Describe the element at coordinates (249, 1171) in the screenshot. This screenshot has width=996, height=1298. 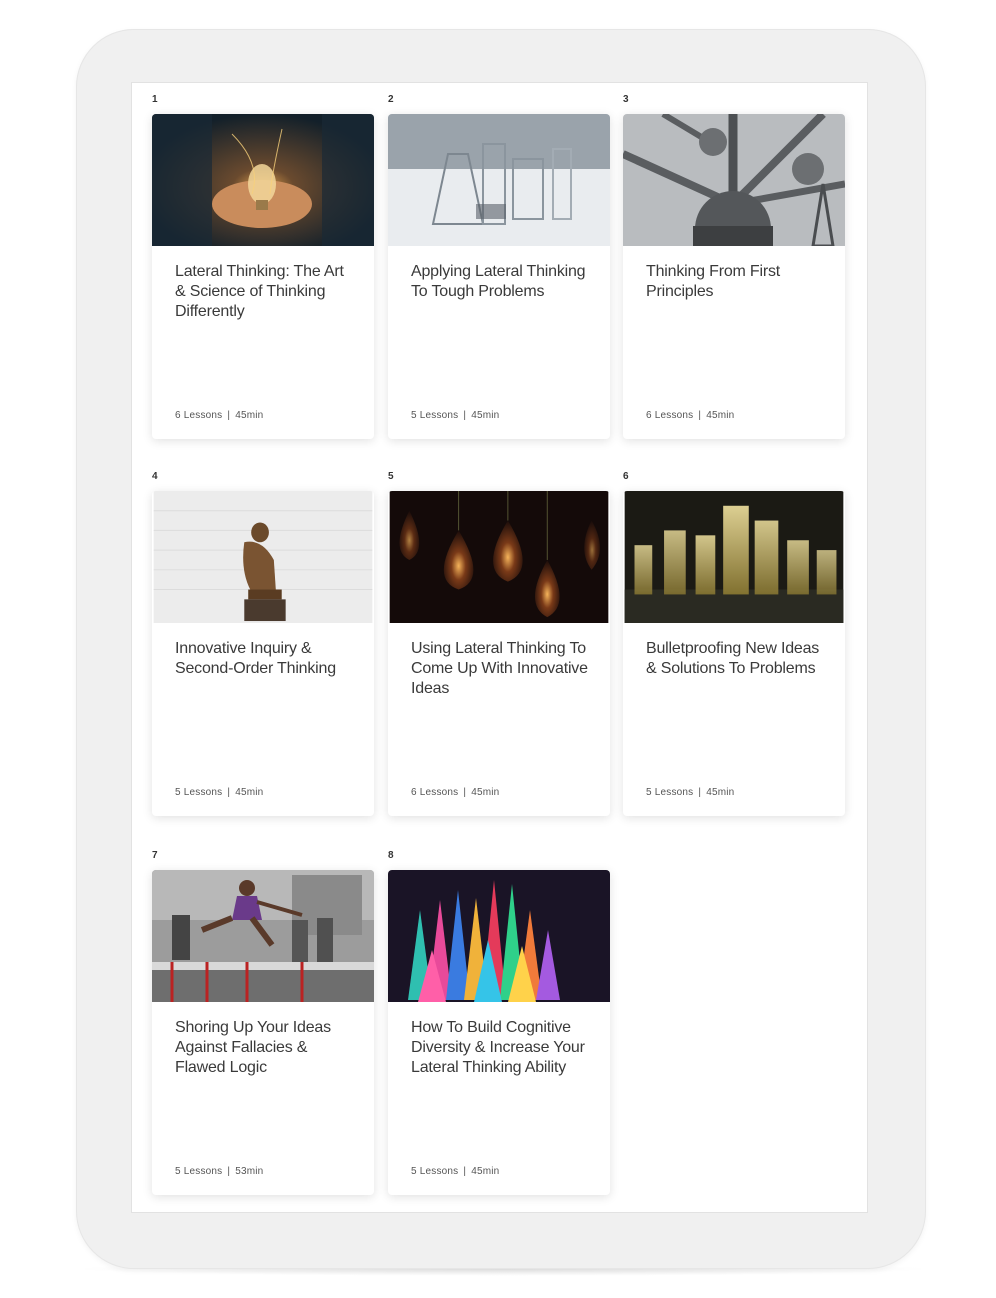
I see `course-duration: 53min` at that location.